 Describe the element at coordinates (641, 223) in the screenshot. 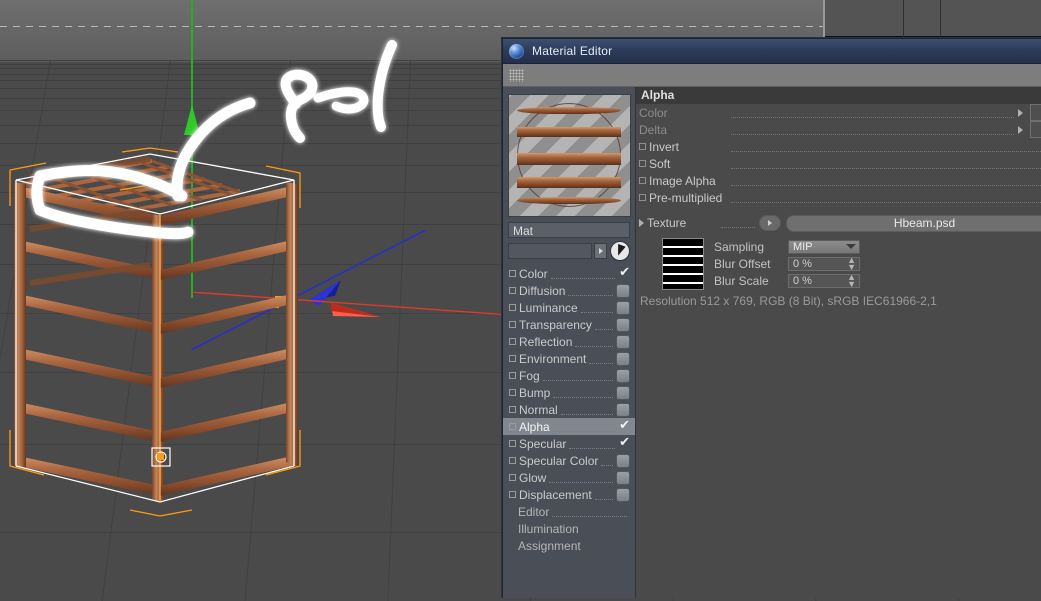

I see `texture-expand-icon` at that location.